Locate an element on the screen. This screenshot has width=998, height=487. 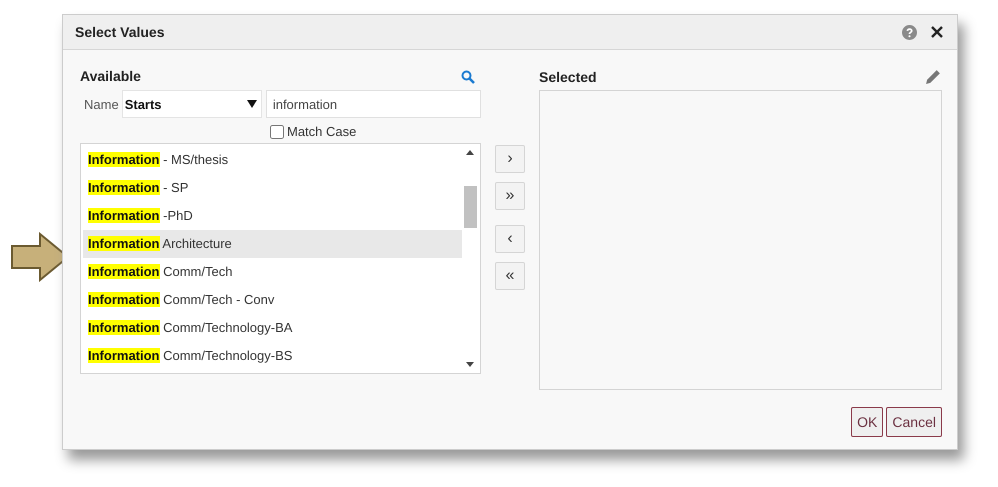
list-item: Information Architecture is located at coordinates (272, 244).